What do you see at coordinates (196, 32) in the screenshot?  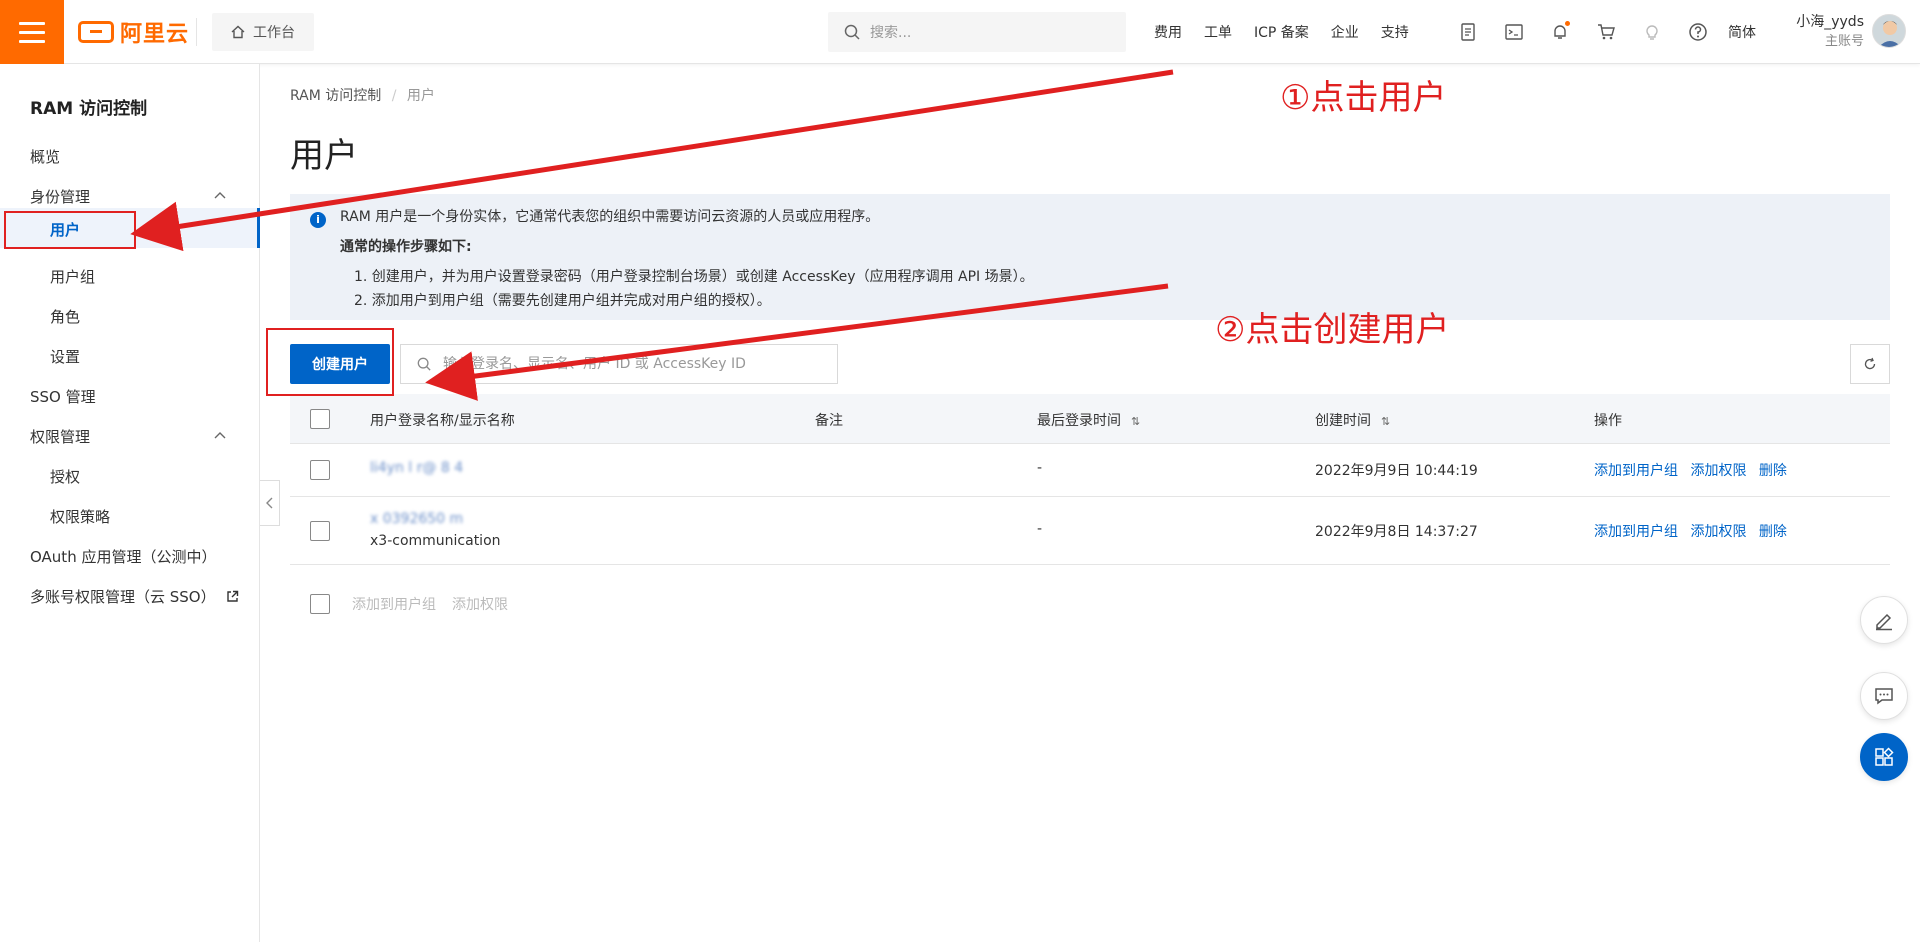 I see `logo-divider` at bounding box center [196, 32].